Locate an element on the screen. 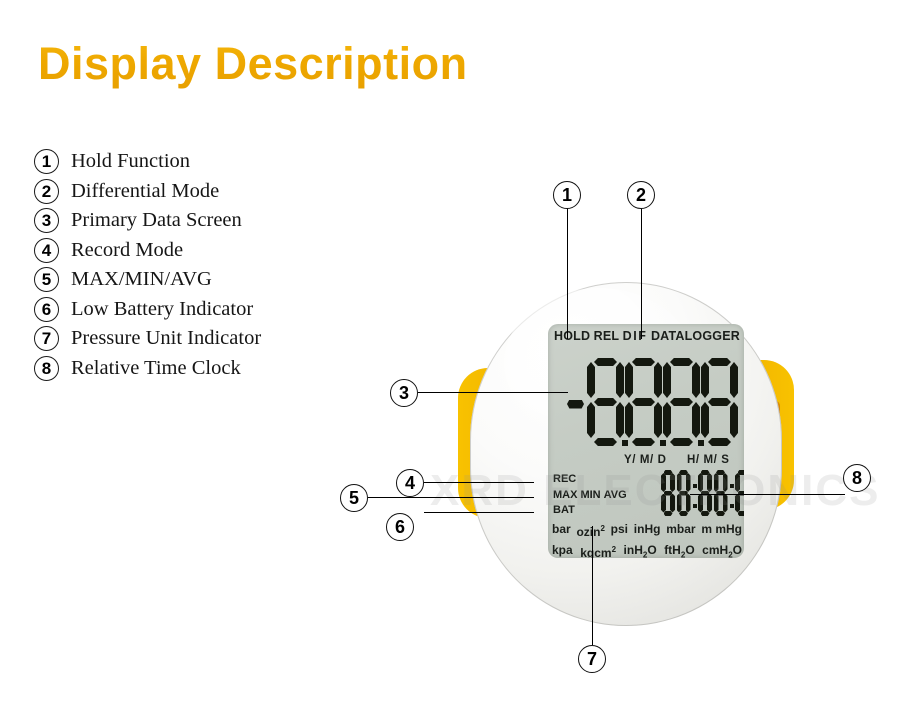  annunciator-datalogger: DATALOGGER is located at coordinates (695, 336).